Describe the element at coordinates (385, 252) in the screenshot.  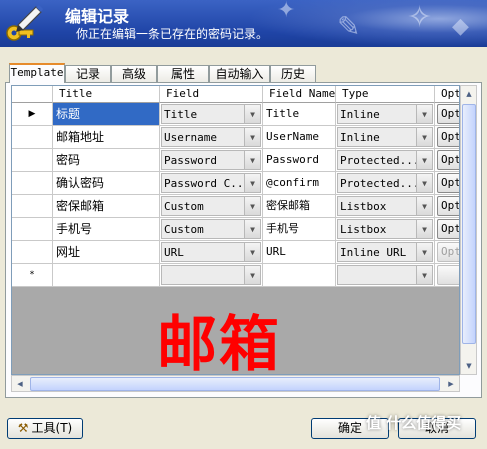
I see `type-cell: Inline URL ▼` at that location.